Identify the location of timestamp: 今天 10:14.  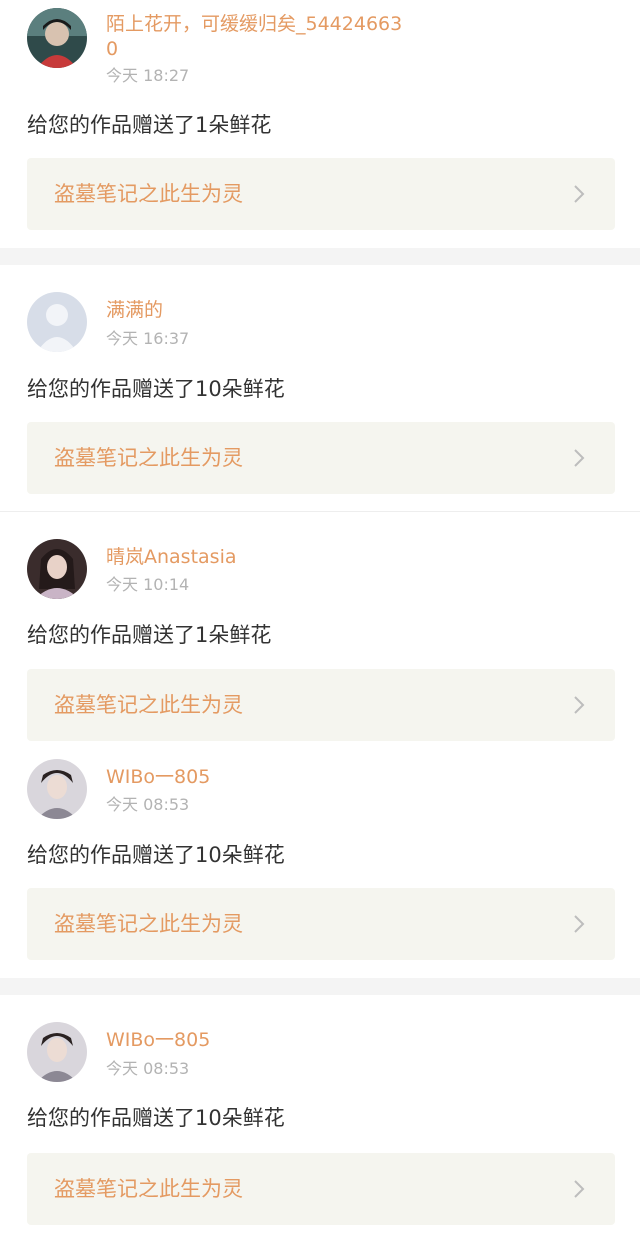
(148, 584).